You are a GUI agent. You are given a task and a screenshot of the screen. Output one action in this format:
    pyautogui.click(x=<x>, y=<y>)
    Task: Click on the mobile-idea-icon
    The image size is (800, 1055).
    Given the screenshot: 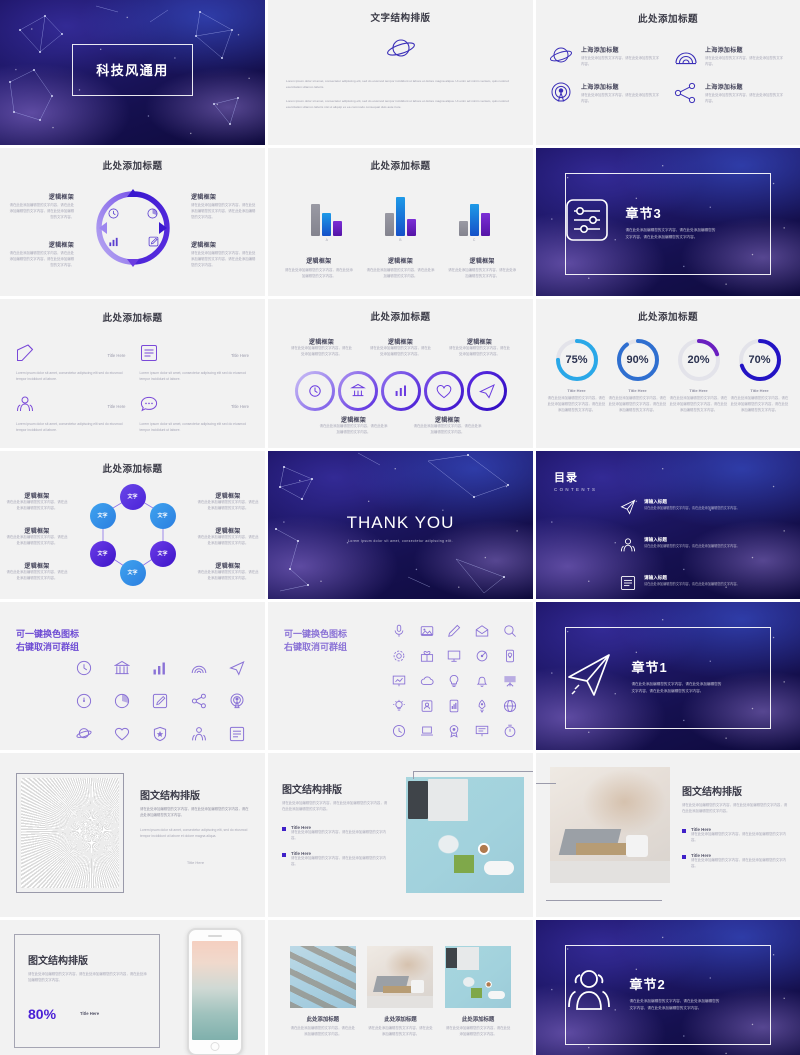 What is the action you would take?
    pyautogui.click(x=510, y=658)
    